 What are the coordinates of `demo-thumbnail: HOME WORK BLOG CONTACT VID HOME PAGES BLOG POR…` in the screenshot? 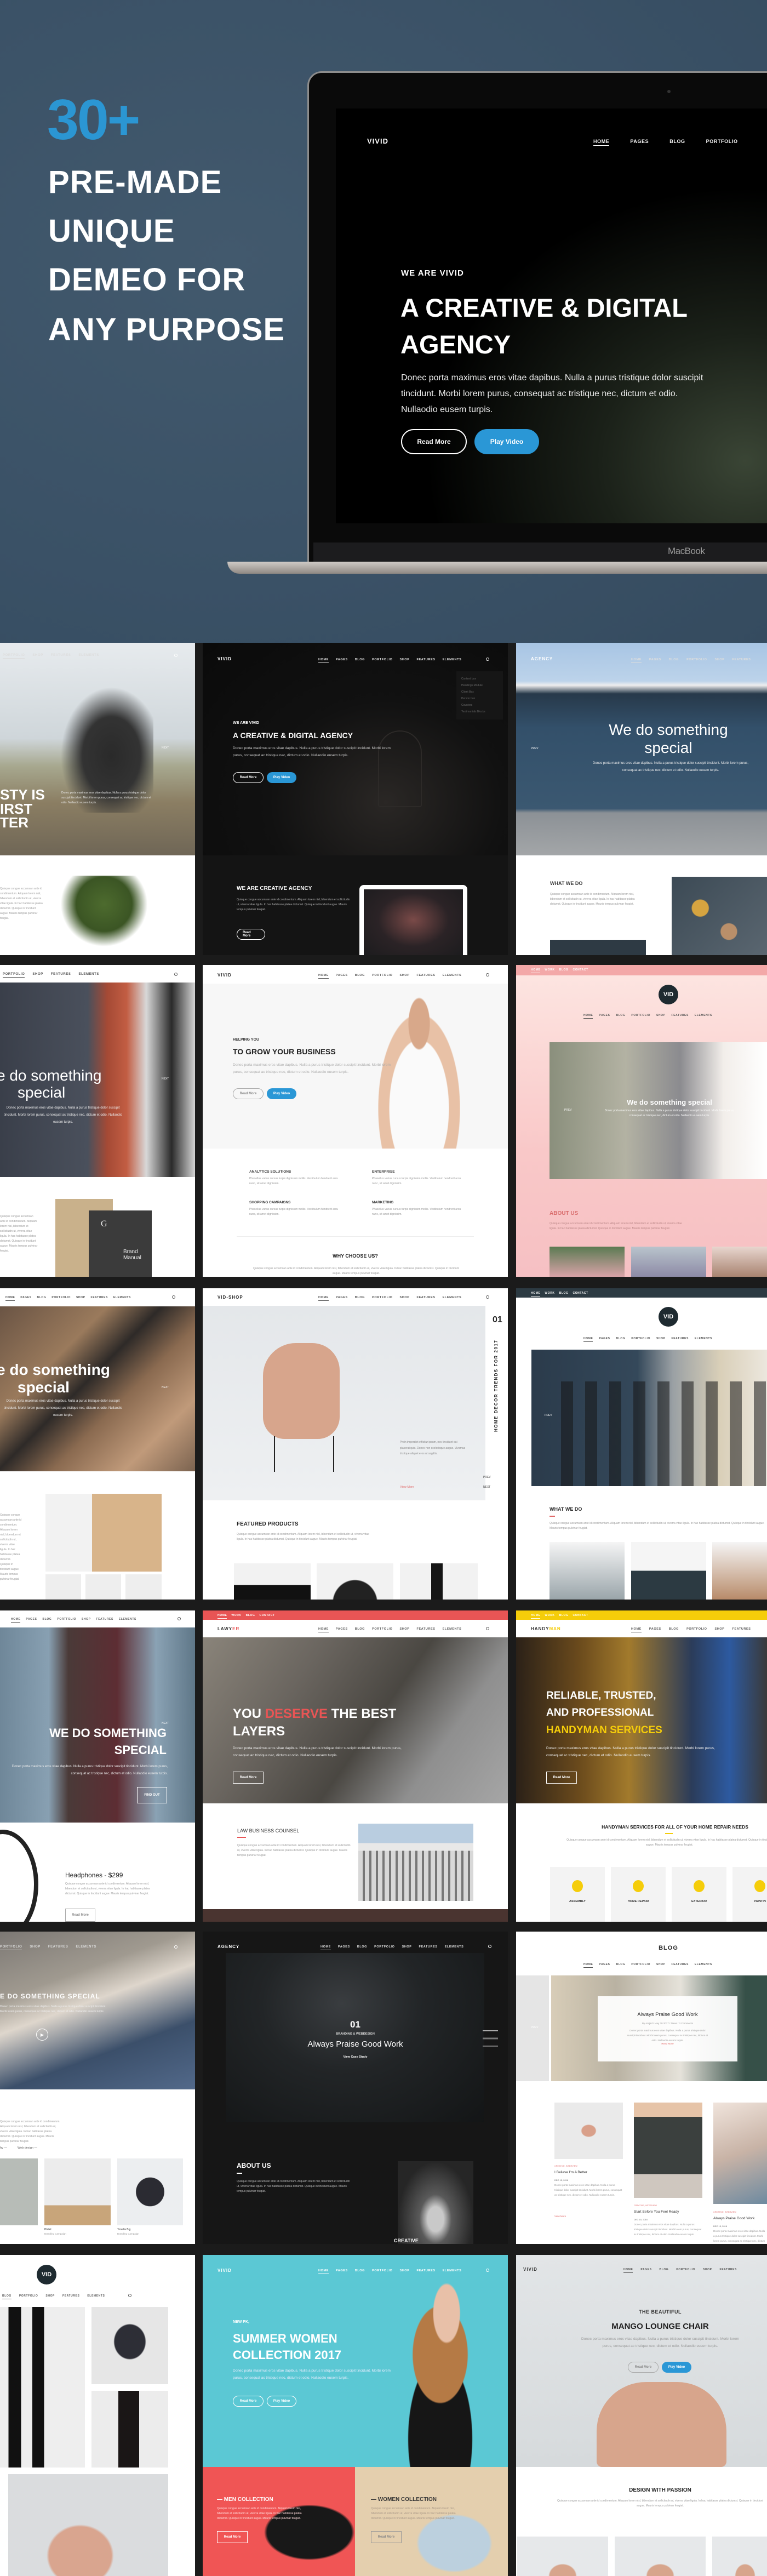 It's located at (641, 1444).